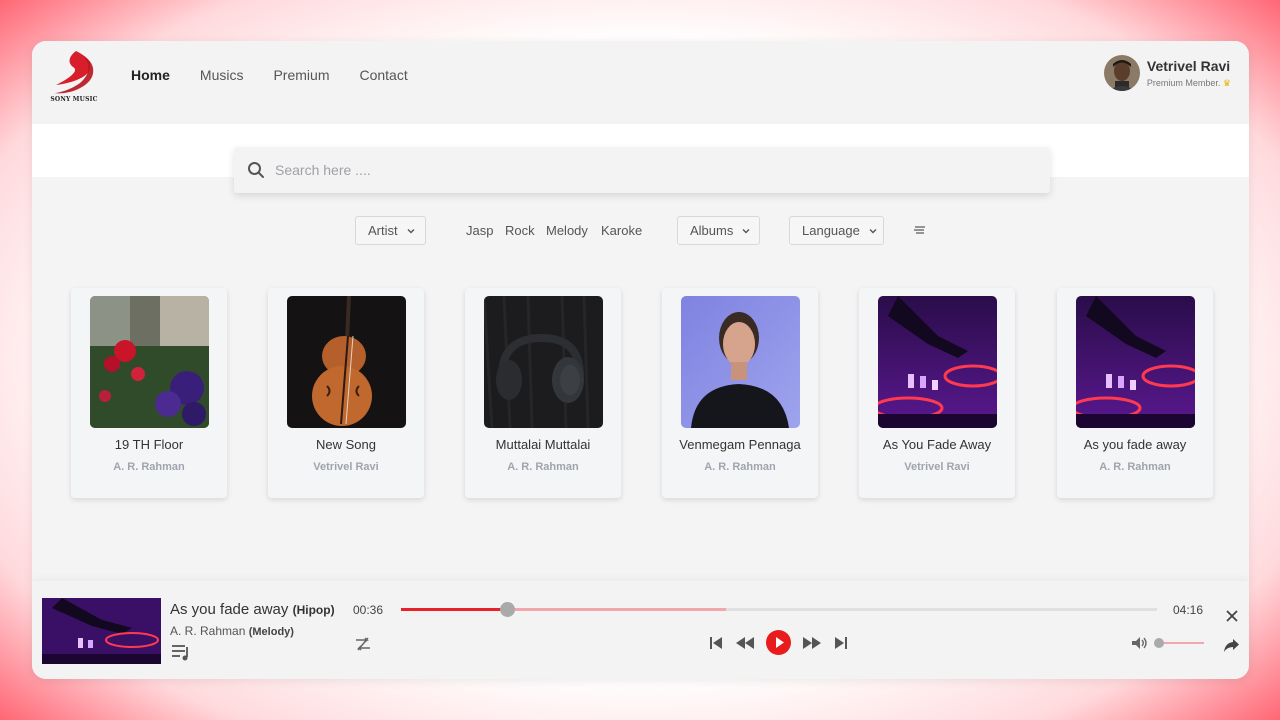 This screenshot has height=720, width=1280. What do you see at coordinates (507, 609) in the screenshot?
I see `seek-handle` at bounding box center [507, 609].